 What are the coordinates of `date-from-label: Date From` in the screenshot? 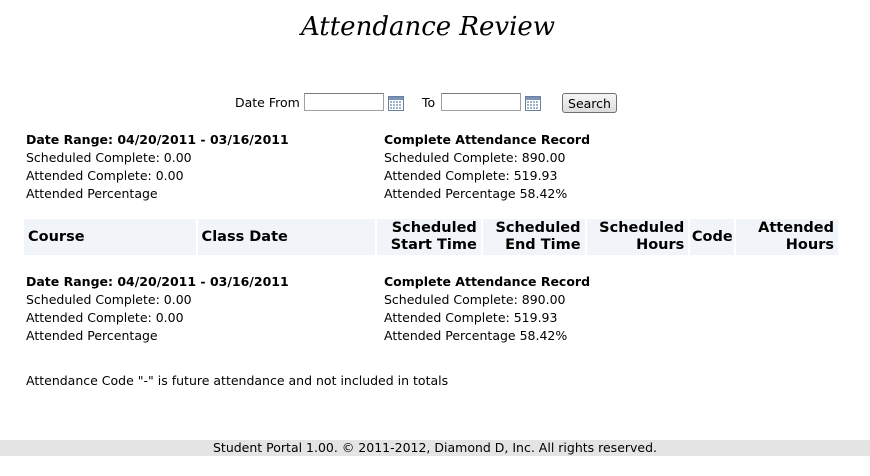 It's located at (267, 102).